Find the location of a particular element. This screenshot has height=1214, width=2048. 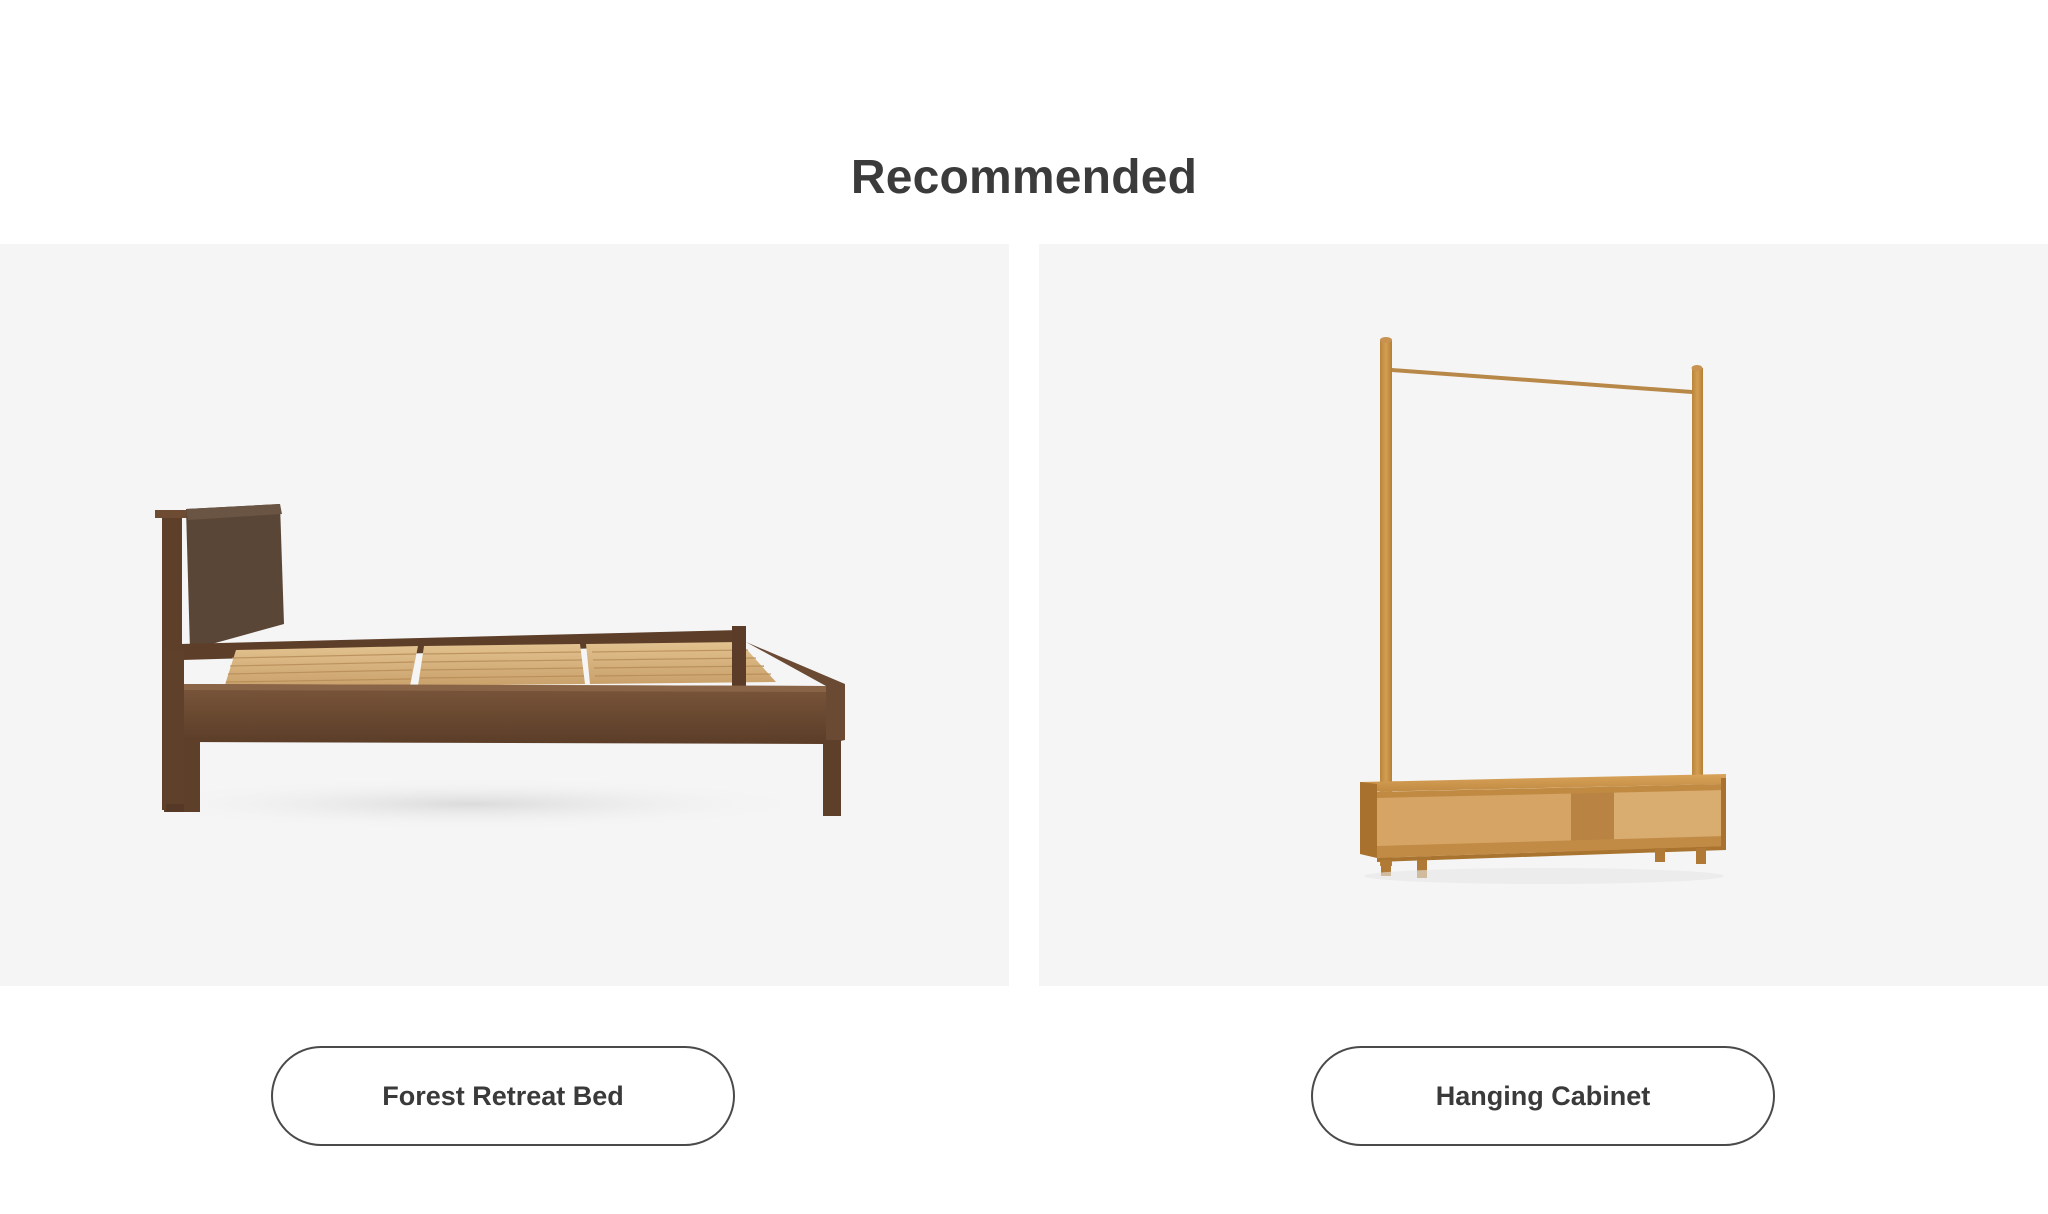

hanging-cabinet-button: Hanging Cabinet is located at coordinates (1543, 1096).